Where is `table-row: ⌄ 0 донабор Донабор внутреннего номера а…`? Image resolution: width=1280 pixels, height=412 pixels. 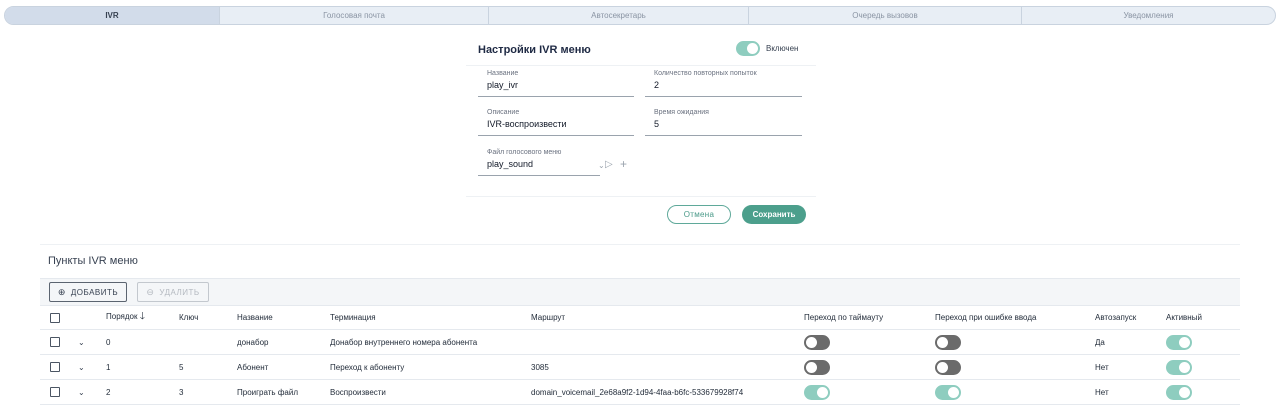
table-row: ⌄ 0 донабор Донабор внутреннего номера а… is located at coordinates (640, 342).